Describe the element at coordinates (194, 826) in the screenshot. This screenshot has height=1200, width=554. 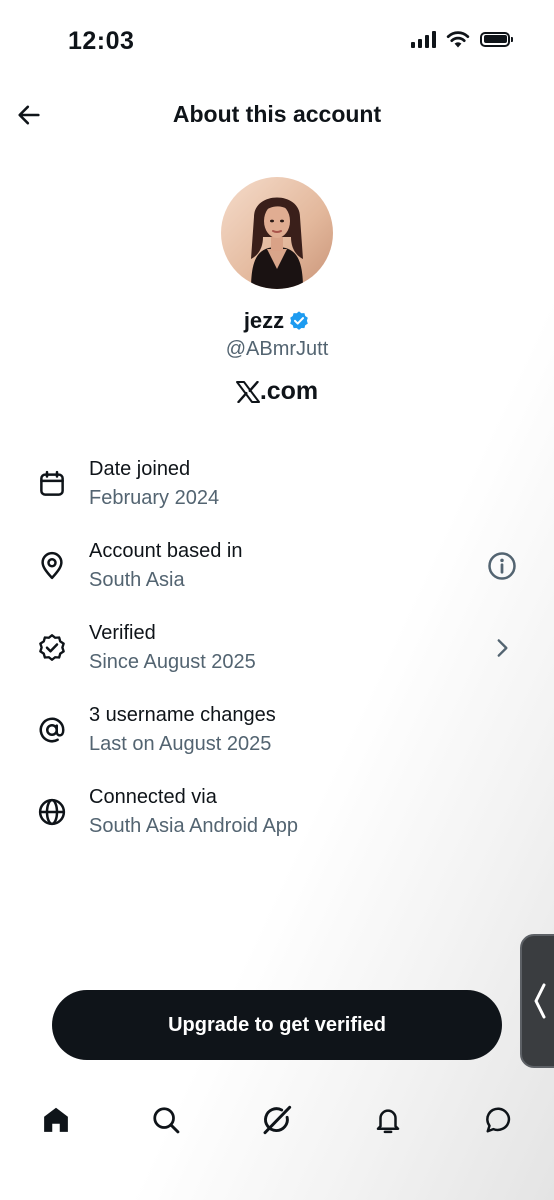
I see `info-subtitle: South Asia Android App` at that location.